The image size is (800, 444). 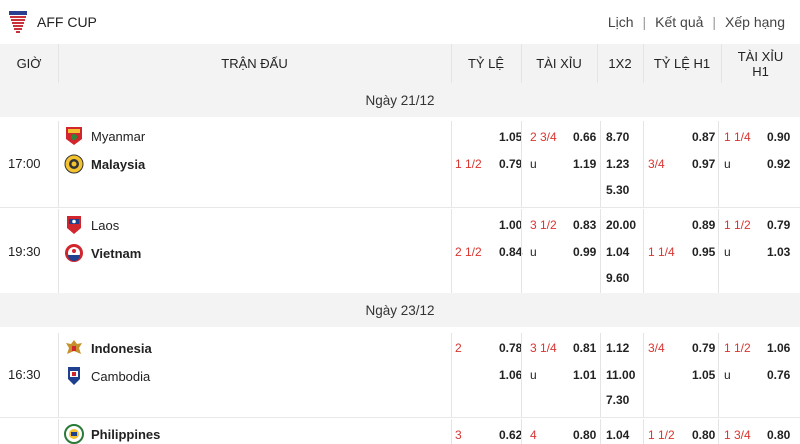 I want to click on top-bar: AFF CUP Lịch | Kết quả | Xếp hạng, so click(x=400, y=22).